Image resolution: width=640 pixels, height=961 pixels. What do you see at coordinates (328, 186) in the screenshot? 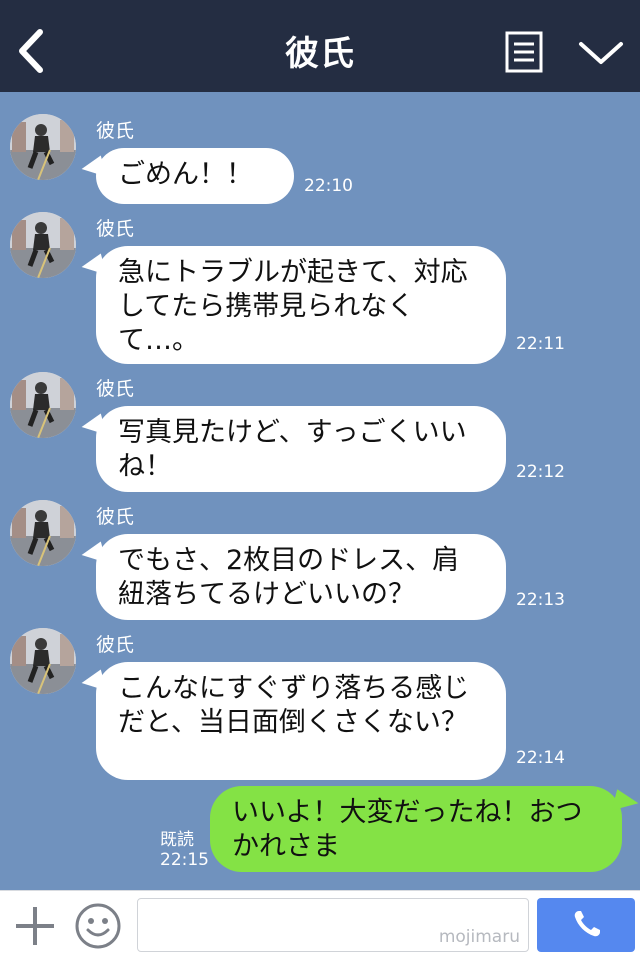
I see `message-time: 22:10` at bounding box center [328, 186].